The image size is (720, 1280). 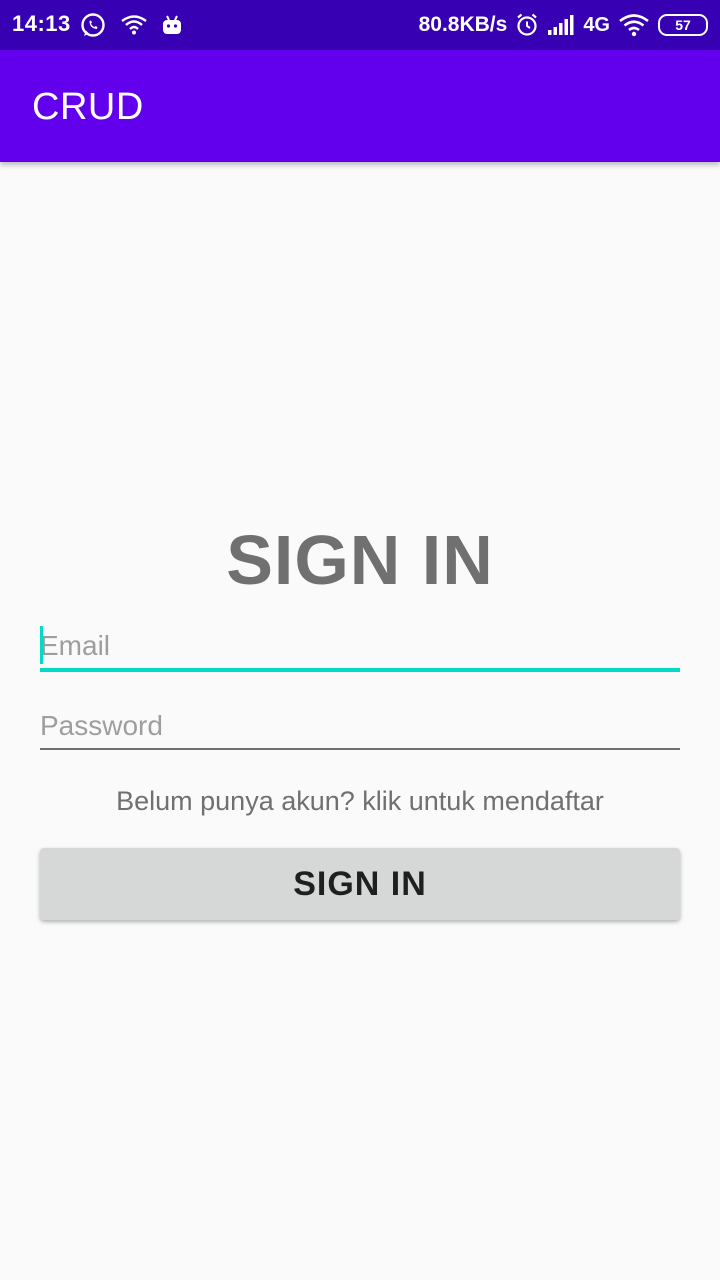 What do you see at coordinates (596, 24) in the screenshot?
I see `network-type: 4G` at bounding box center [596, 24].